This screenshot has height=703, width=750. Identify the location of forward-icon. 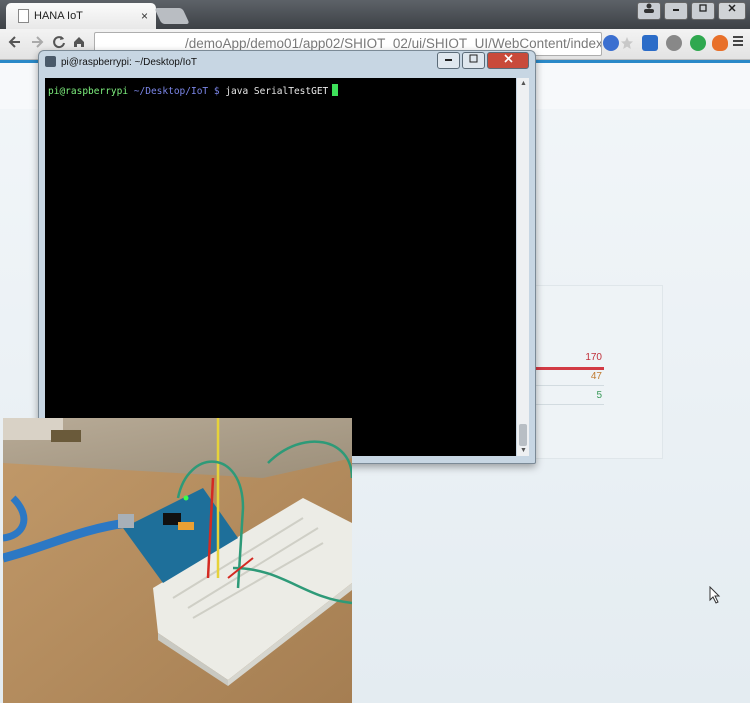
(37, 42).